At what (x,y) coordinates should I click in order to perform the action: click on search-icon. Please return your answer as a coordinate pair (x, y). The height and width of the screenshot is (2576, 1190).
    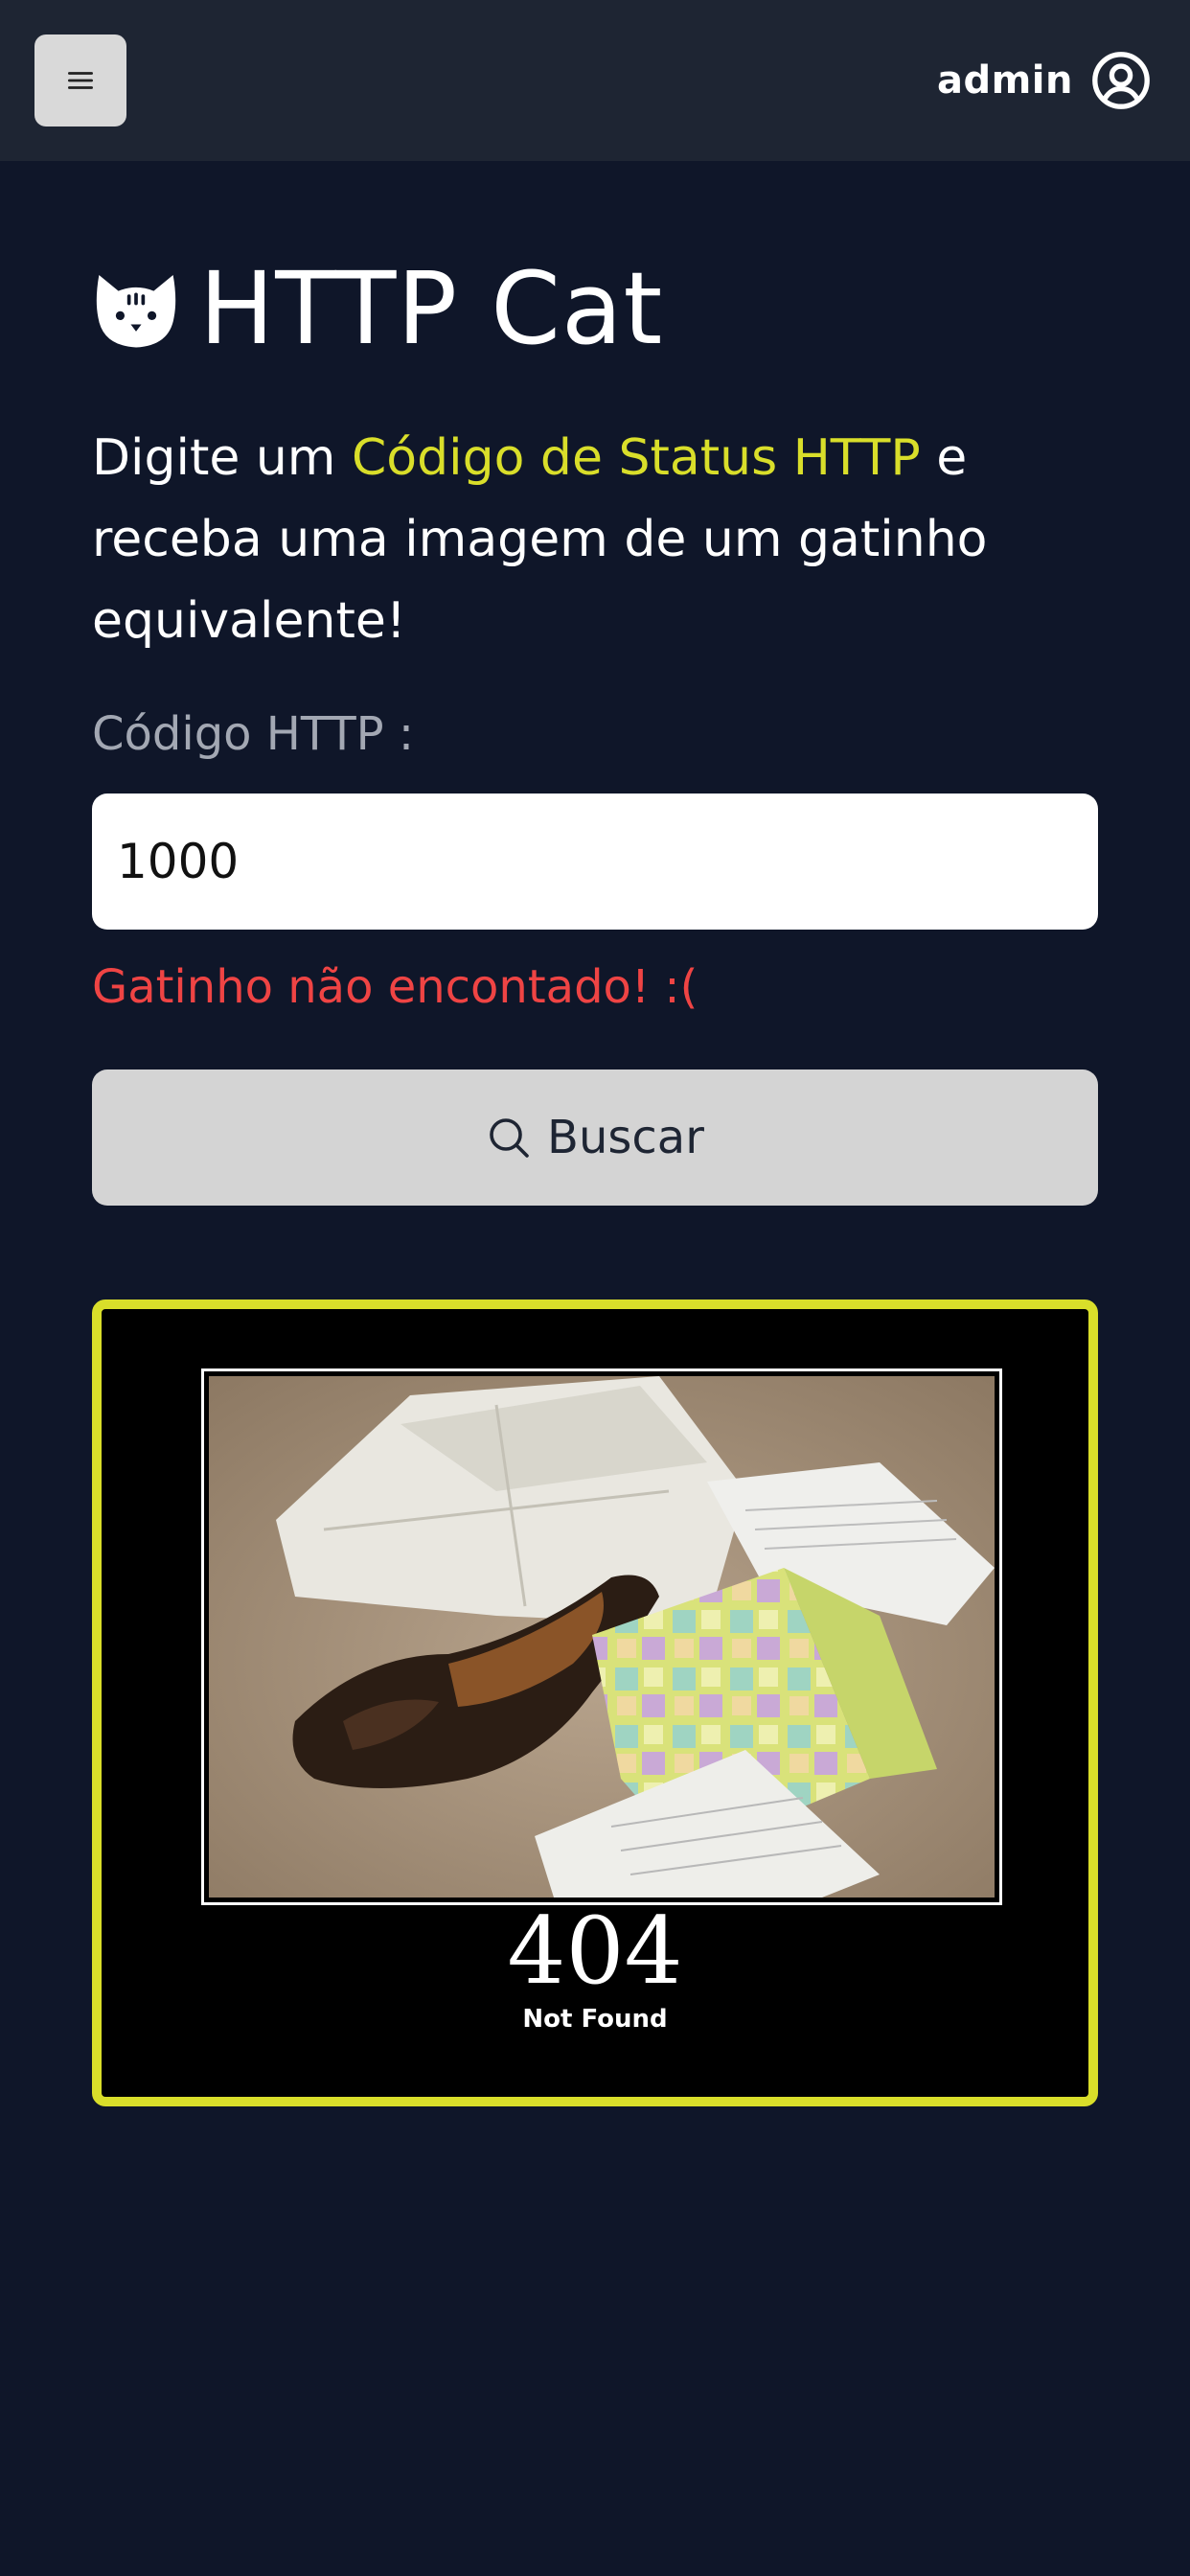
    Looking at the image, I should click on (510, 1138).